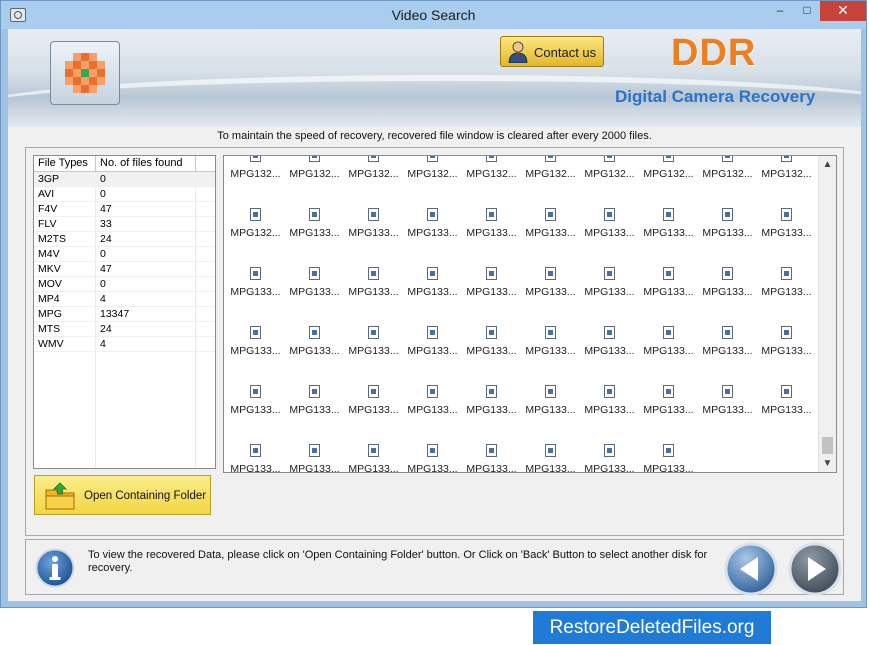 This screenshot has width=869, height=645. I want to click on column-header-file-types: File Types, so click(65, 164).